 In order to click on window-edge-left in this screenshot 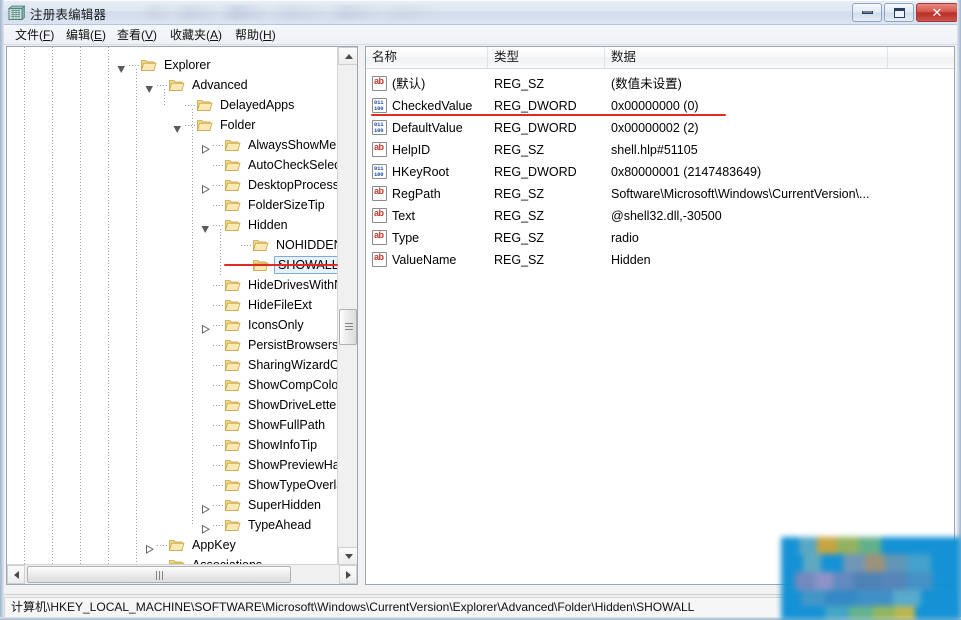, I will do `click(2, 310)`.